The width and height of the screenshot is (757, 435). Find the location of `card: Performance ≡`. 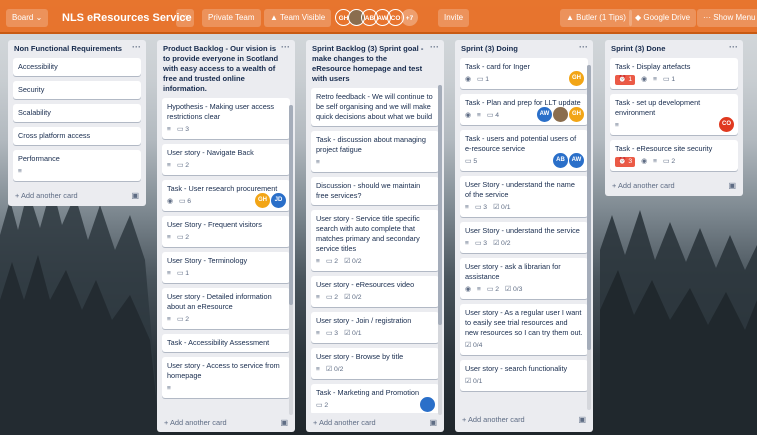

card: Performance ≡ is located at coordinates (77, 165).